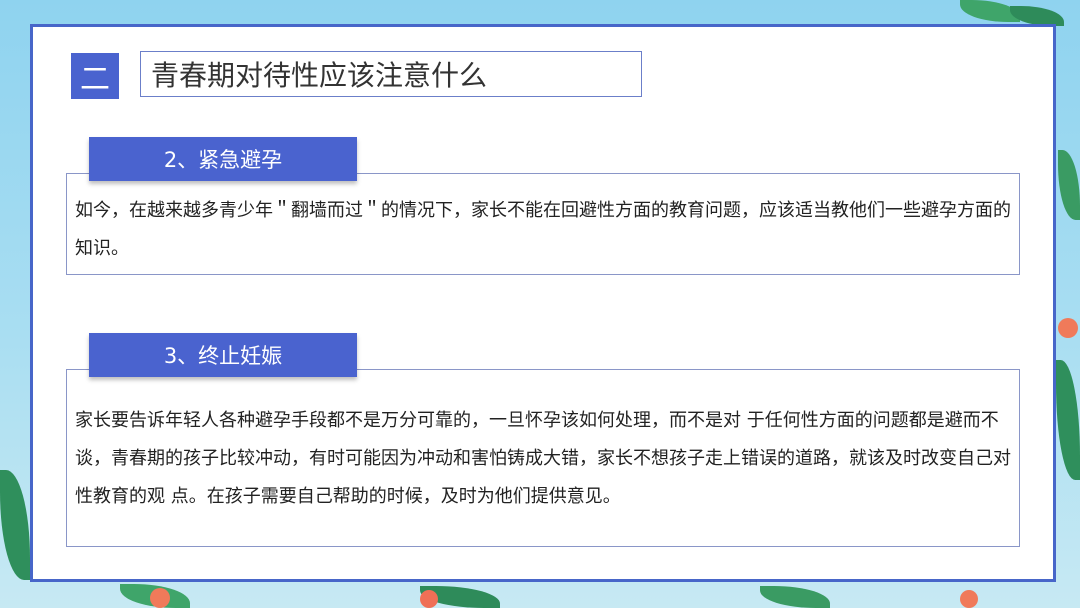  Describe the element at coordinates (391, 74) in the screenshot. I see `section-title: 青春期对待性应该注意什么` at that location.